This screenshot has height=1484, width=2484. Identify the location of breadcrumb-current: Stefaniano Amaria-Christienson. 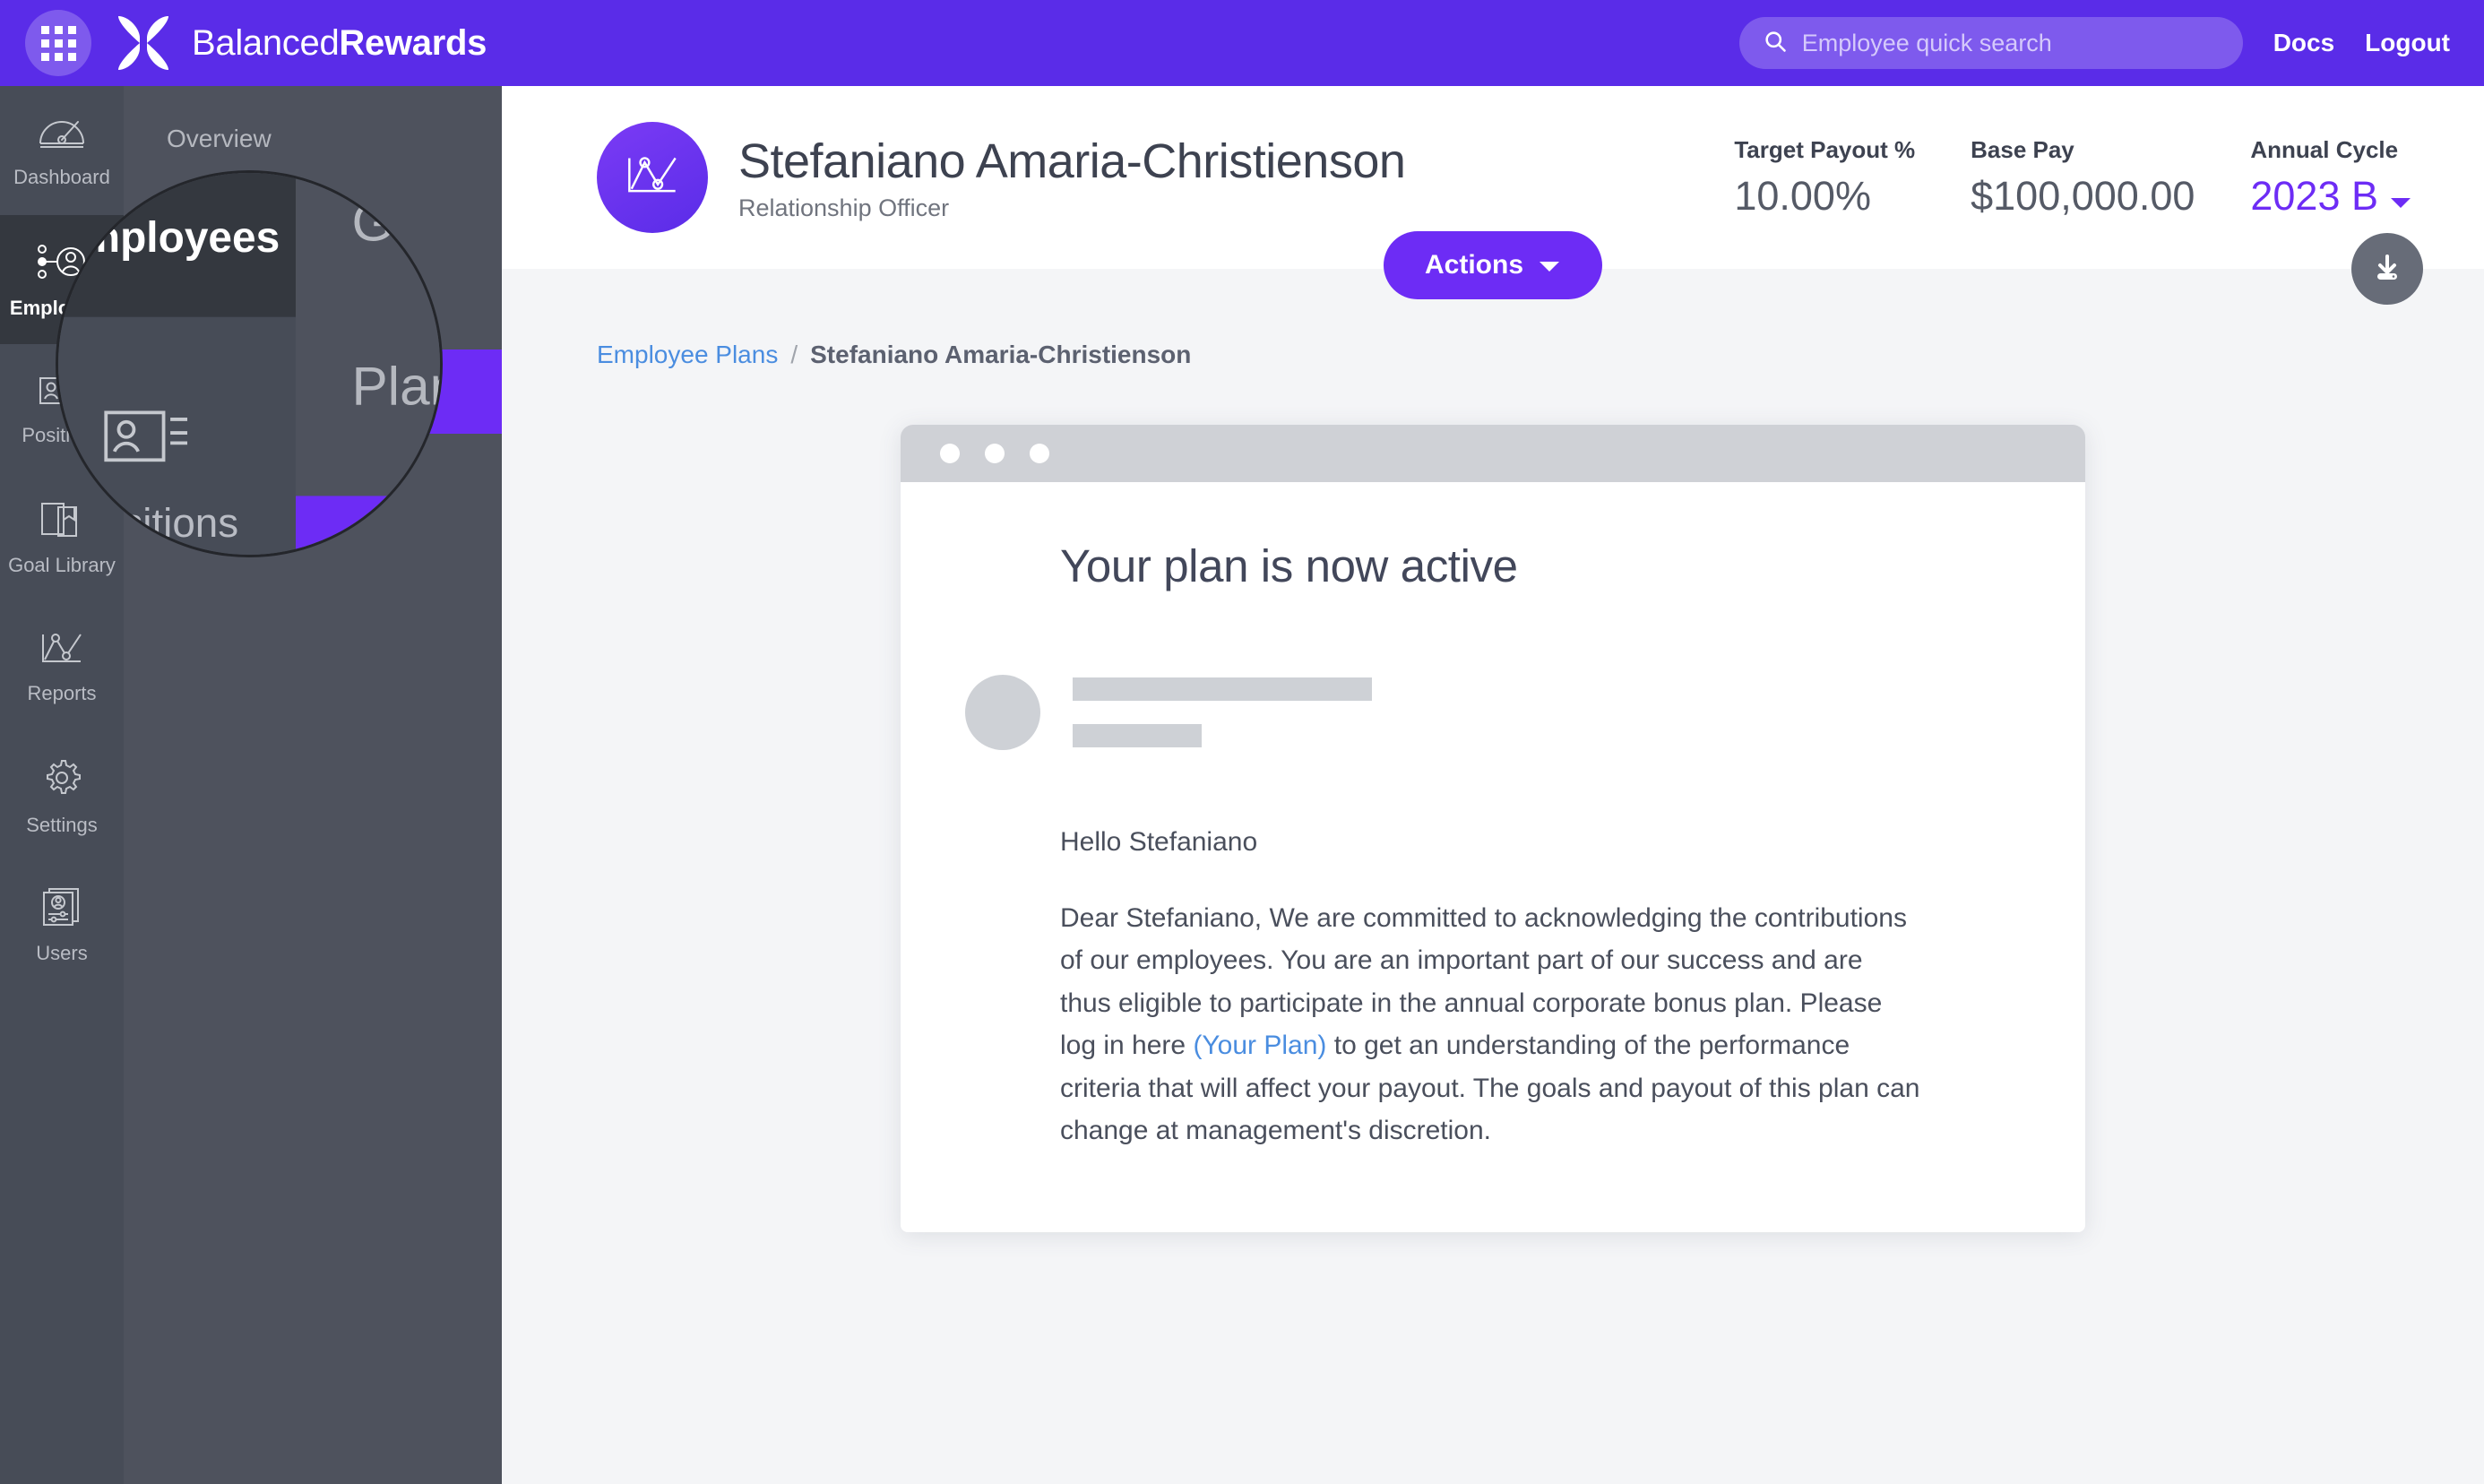
(1001, 354).